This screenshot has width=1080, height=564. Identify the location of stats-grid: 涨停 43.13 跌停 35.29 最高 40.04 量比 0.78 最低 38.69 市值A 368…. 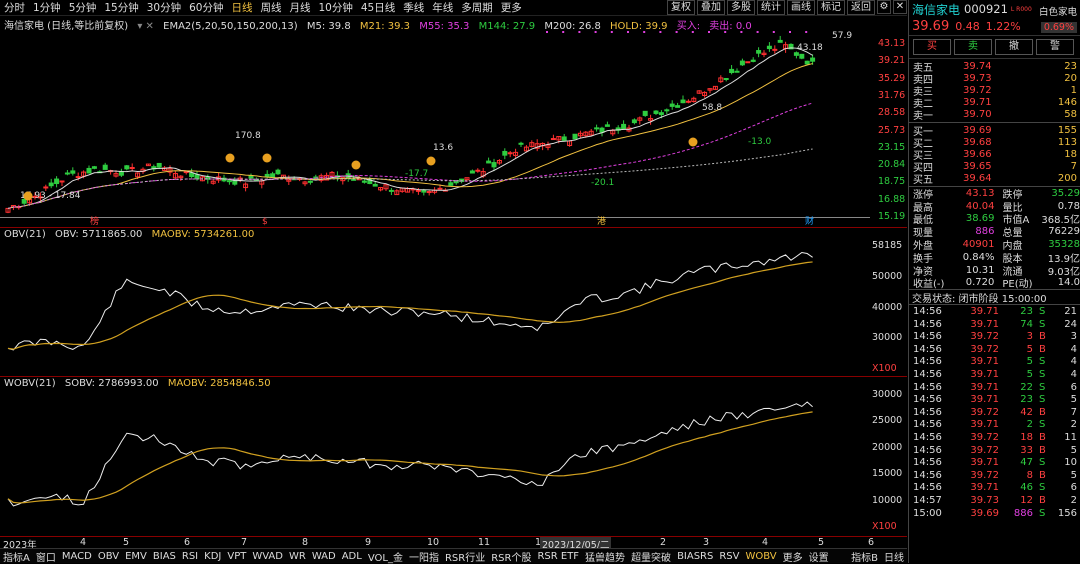
(994, 239).